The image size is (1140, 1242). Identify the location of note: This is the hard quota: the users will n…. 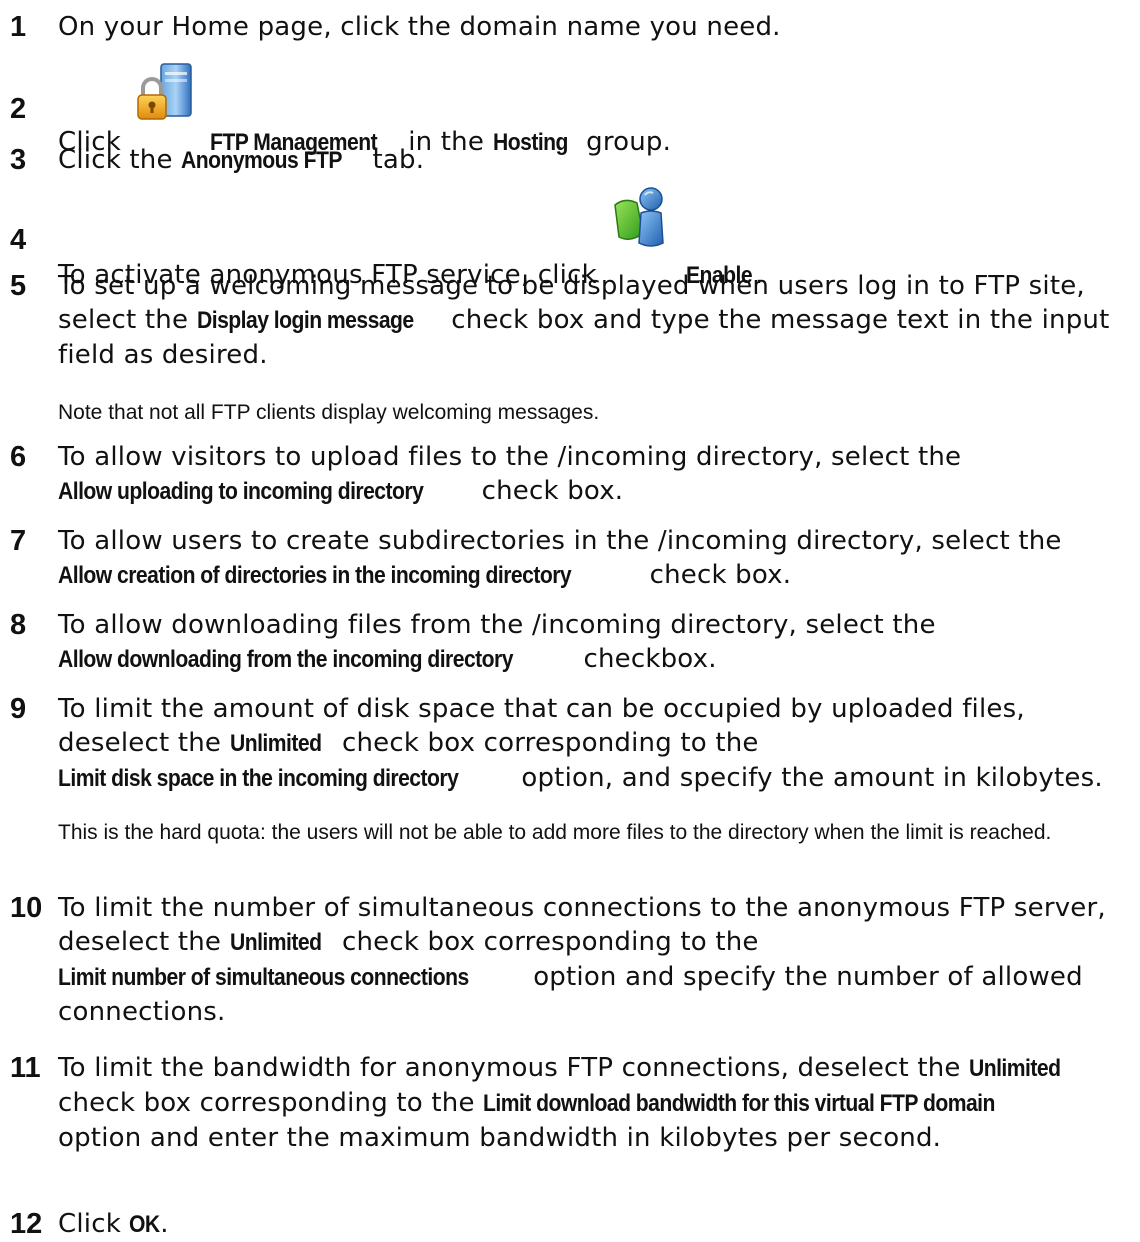
(555, 832).